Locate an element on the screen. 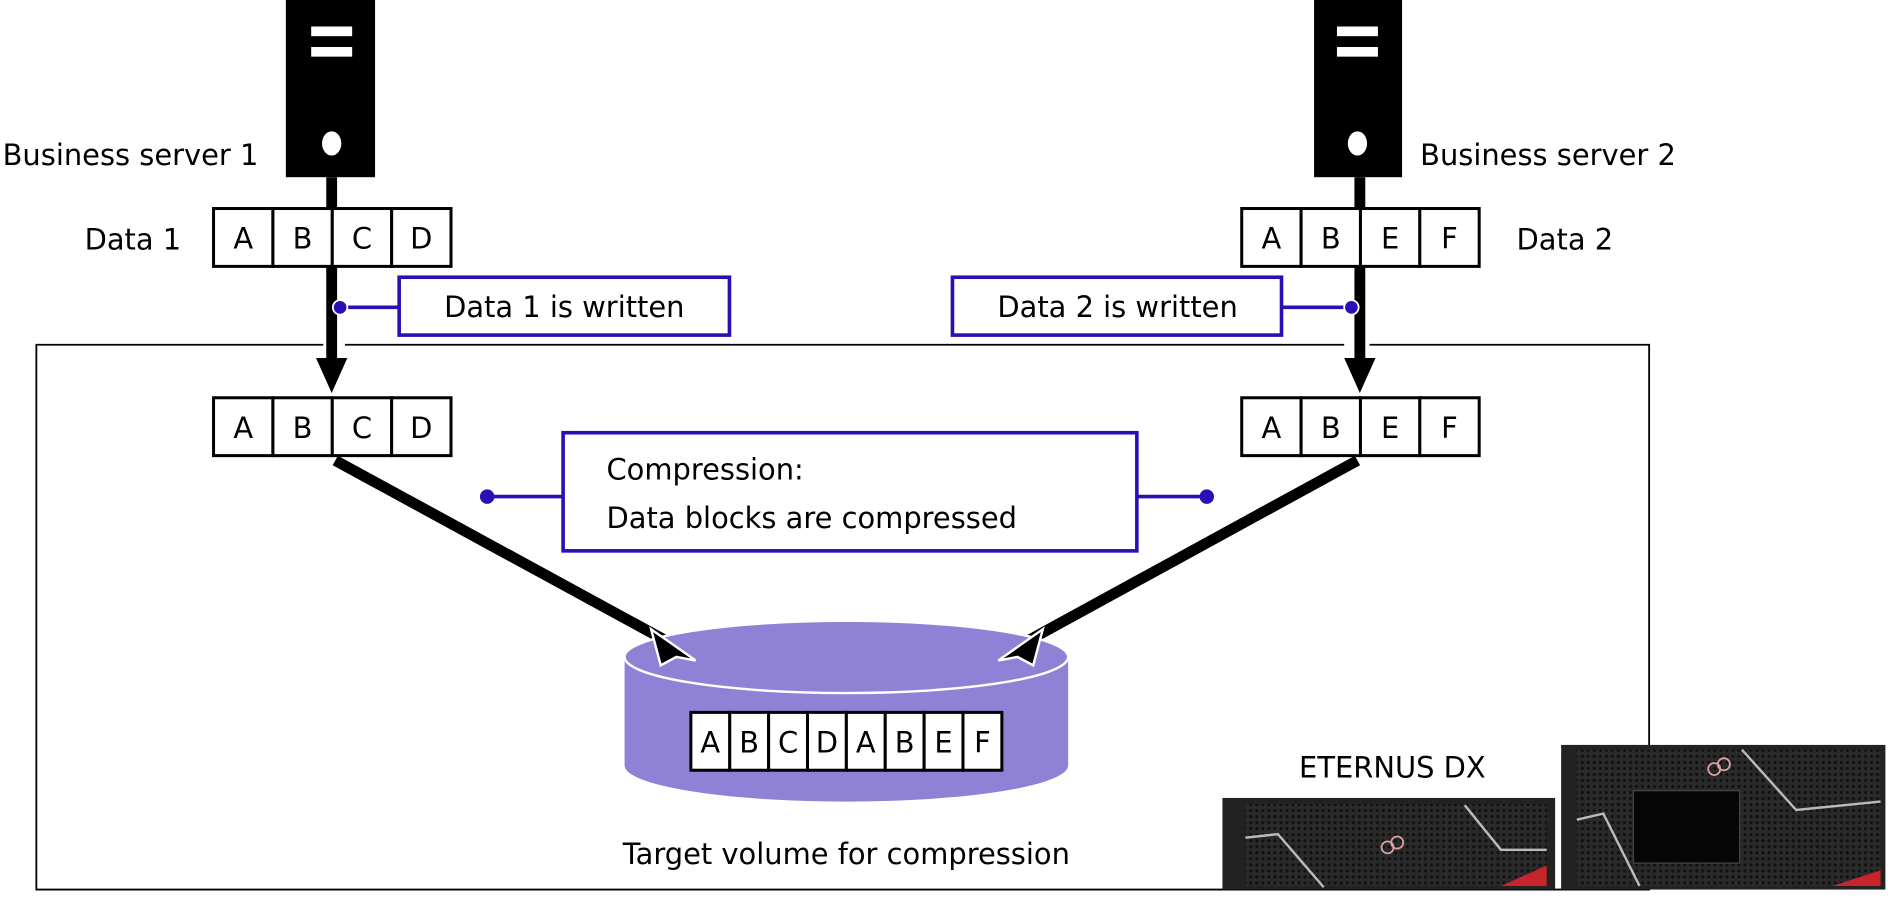 Image resolution: width=1888 pixels, height=898 pixels. callout-2-text: Data 2 is written is located at coordinates (1117, 307).